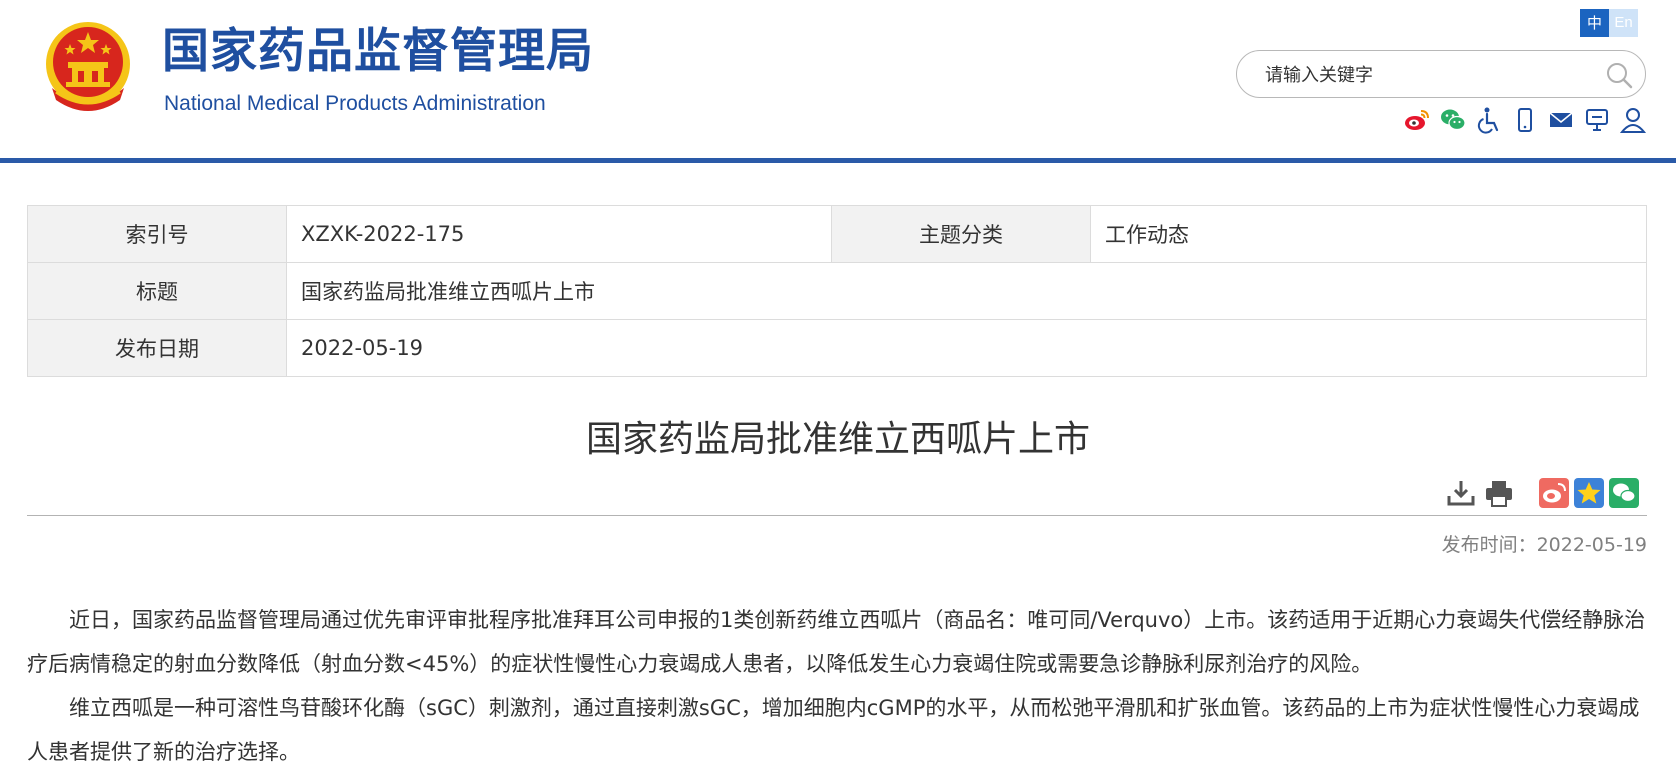 The width and height of the screenshot is (1676, 784). Describe the element at coordinates (378, 51) in the screenshot. I see `site-logo-chinese: 国家药品监督管理局` at that location.